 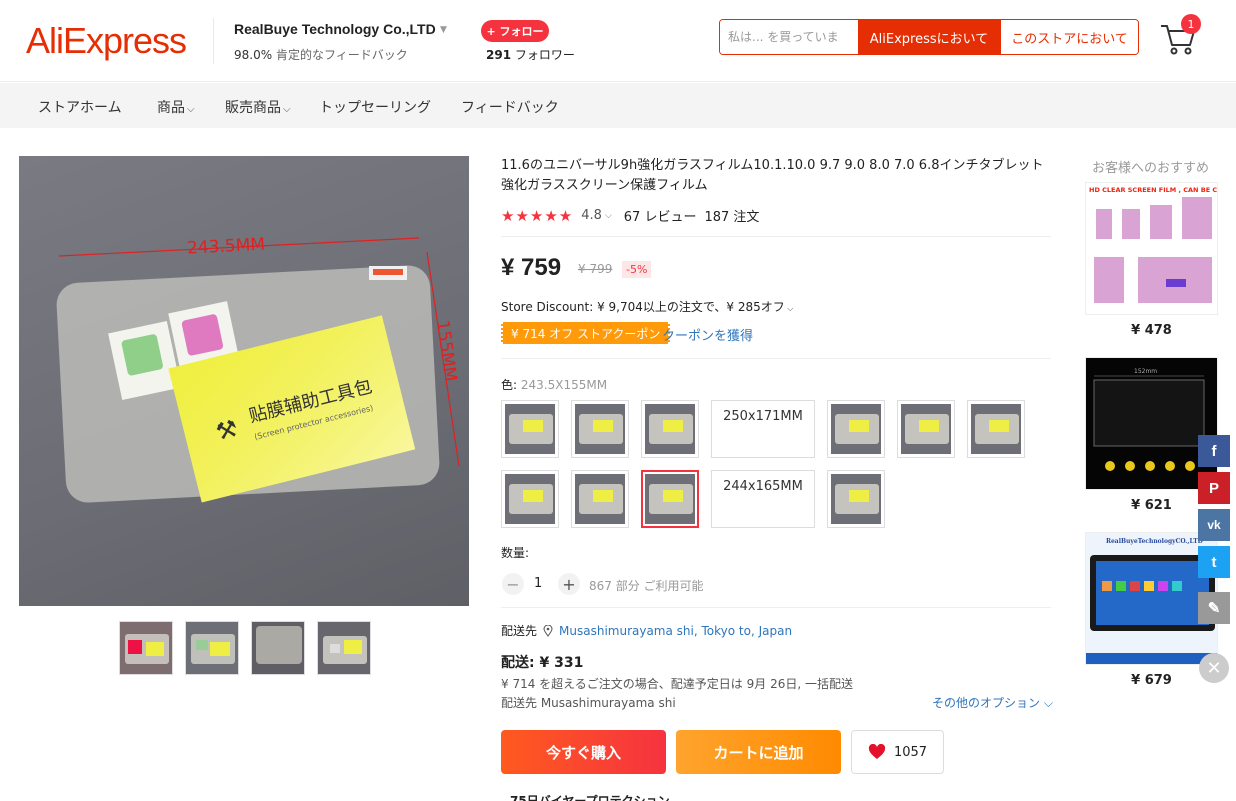 I want to click on sku-option-text: 250x171MM, so click(x=763, y=429).